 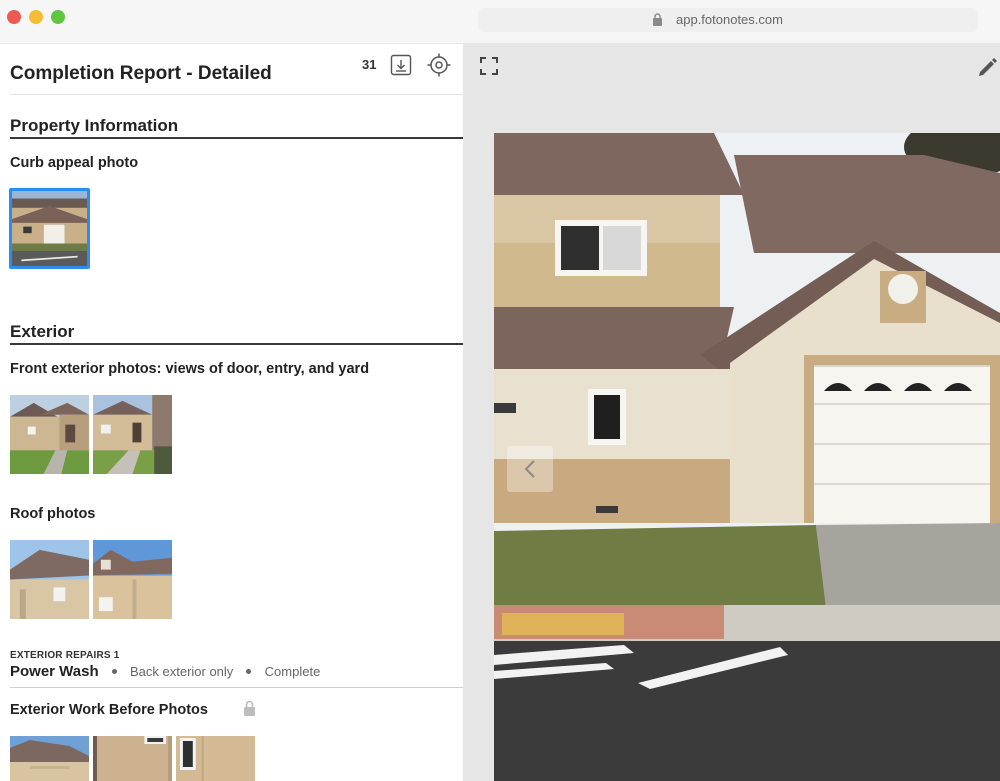 What do you see at coordinates (439, 65) in the screenshot?
I see `target-icon` at bounding box center [439, 65].